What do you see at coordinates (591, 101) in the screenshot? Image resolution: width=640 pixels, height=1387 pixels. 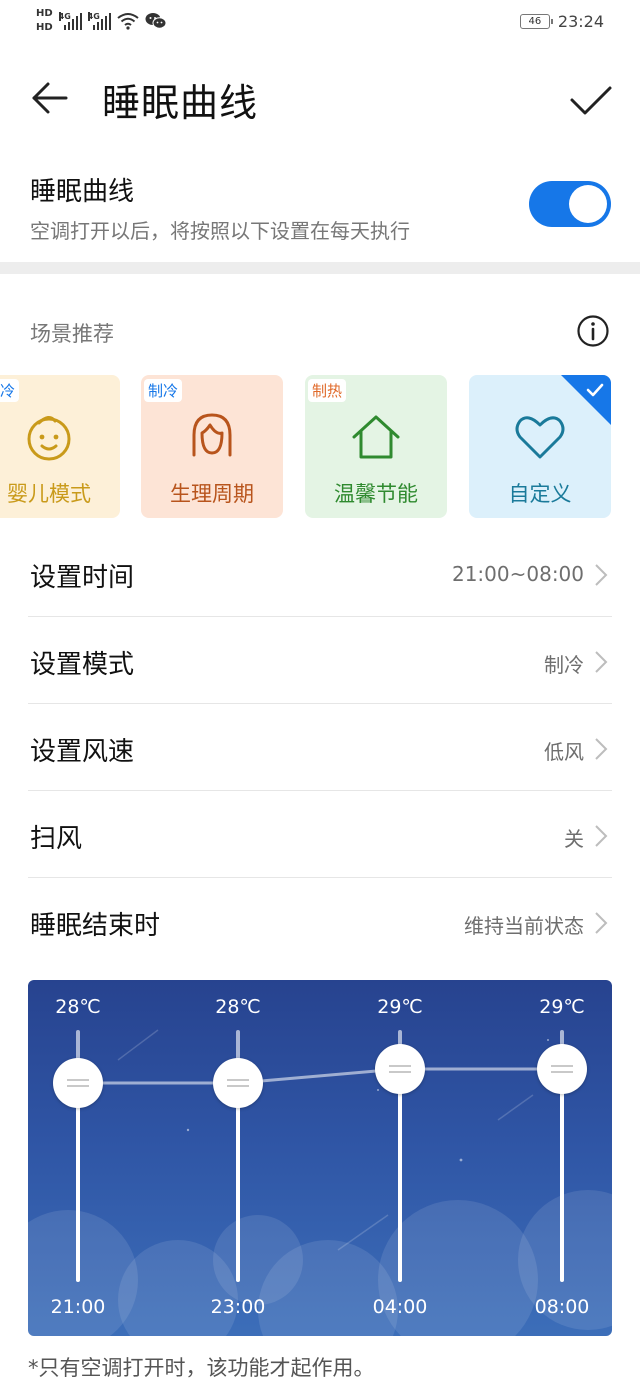 I see `checkmark-icon` at bounding box center [591, 101].